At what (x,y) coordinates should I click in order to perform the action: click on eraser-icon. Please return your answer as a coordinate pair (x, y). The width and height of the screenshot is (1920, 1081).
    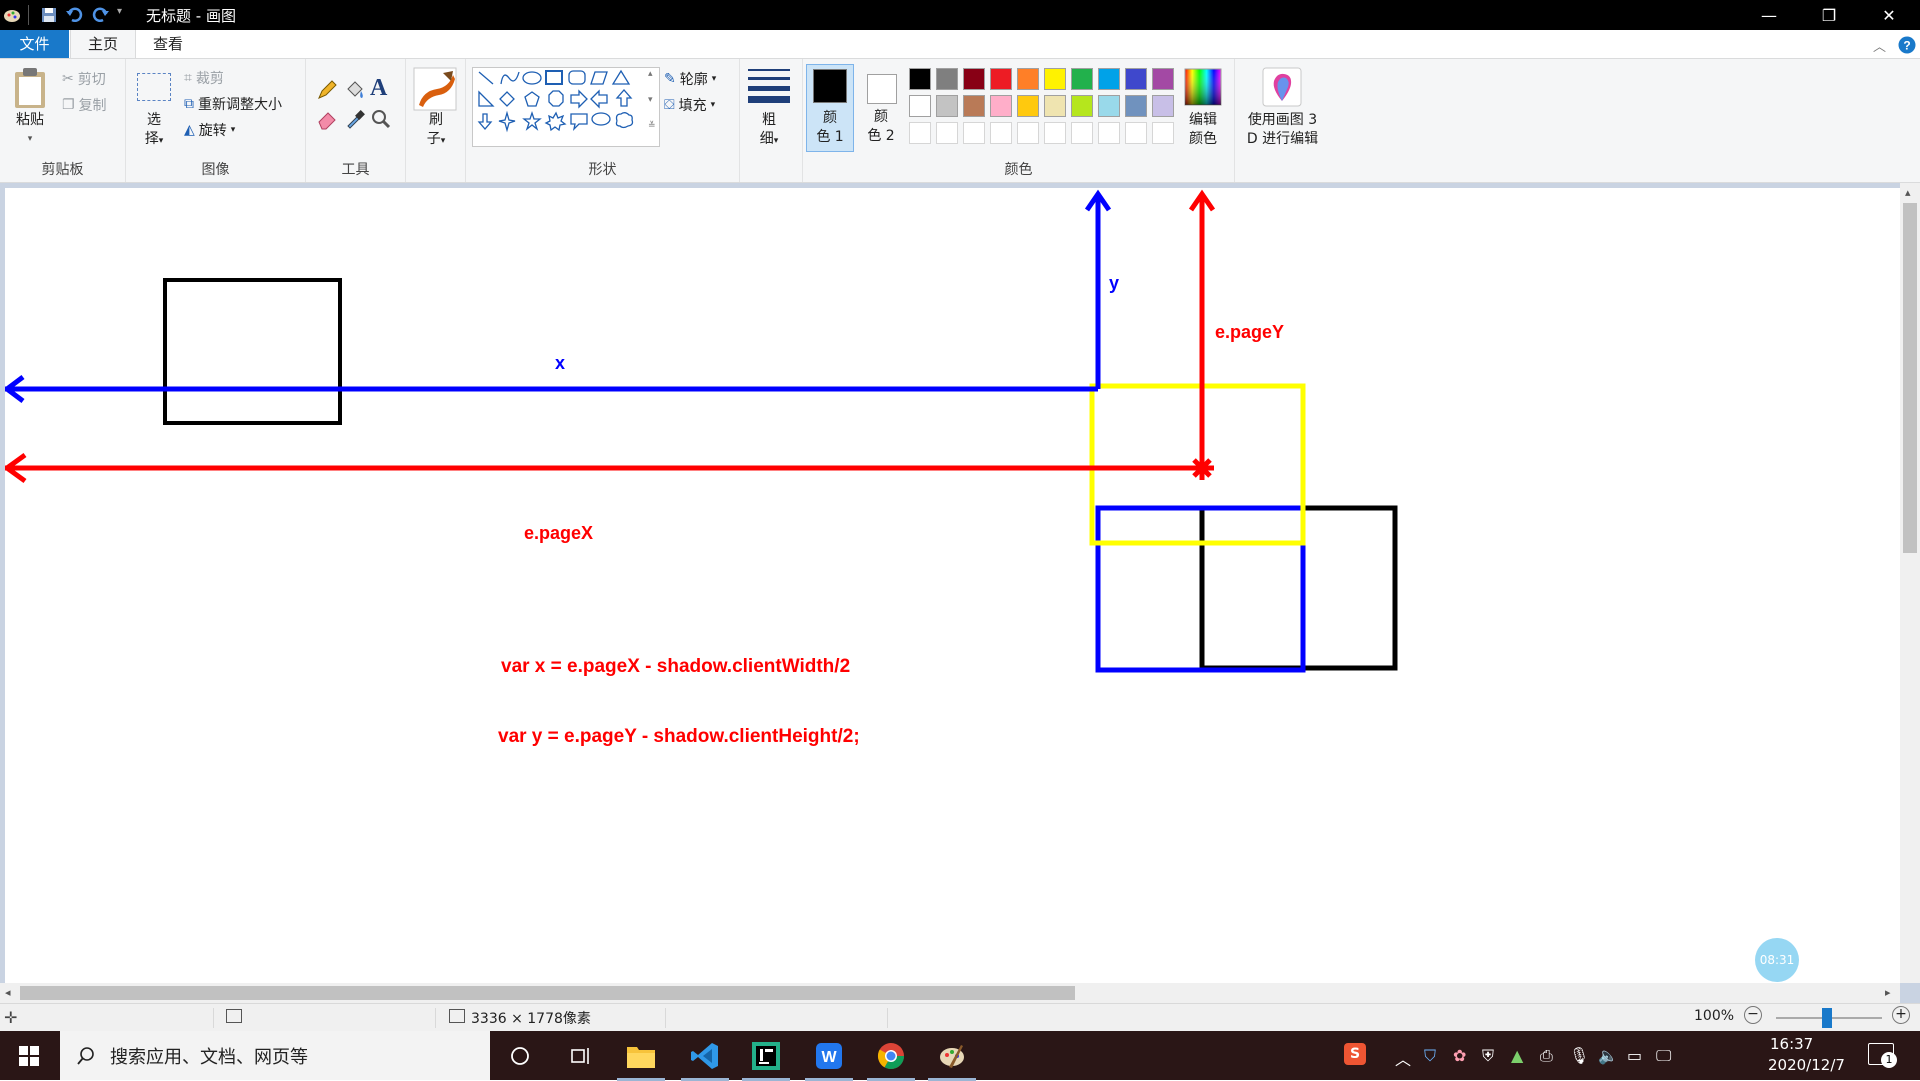
    Looking at the image, I should click on (327, 119).